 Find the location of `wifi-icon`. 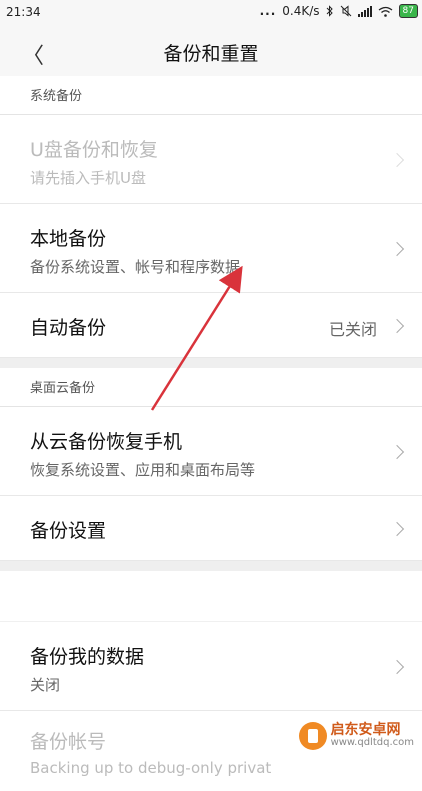

wifi-icon is located at coordinates (385, 11).